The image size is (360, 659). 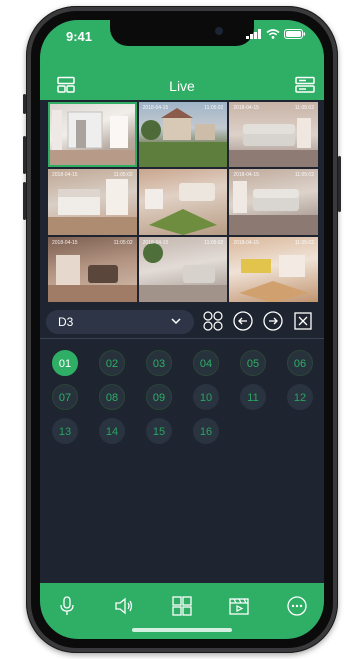 What do you see at coordinates (253, 397) in the screenshot?
I see `channel-button: 11` at bounding box center [253, 397].